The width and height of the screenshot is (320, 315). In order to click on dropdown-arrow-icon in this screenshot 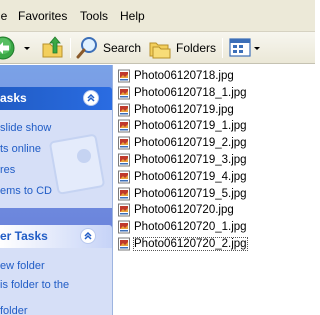, I will do `click(27, 48)`.